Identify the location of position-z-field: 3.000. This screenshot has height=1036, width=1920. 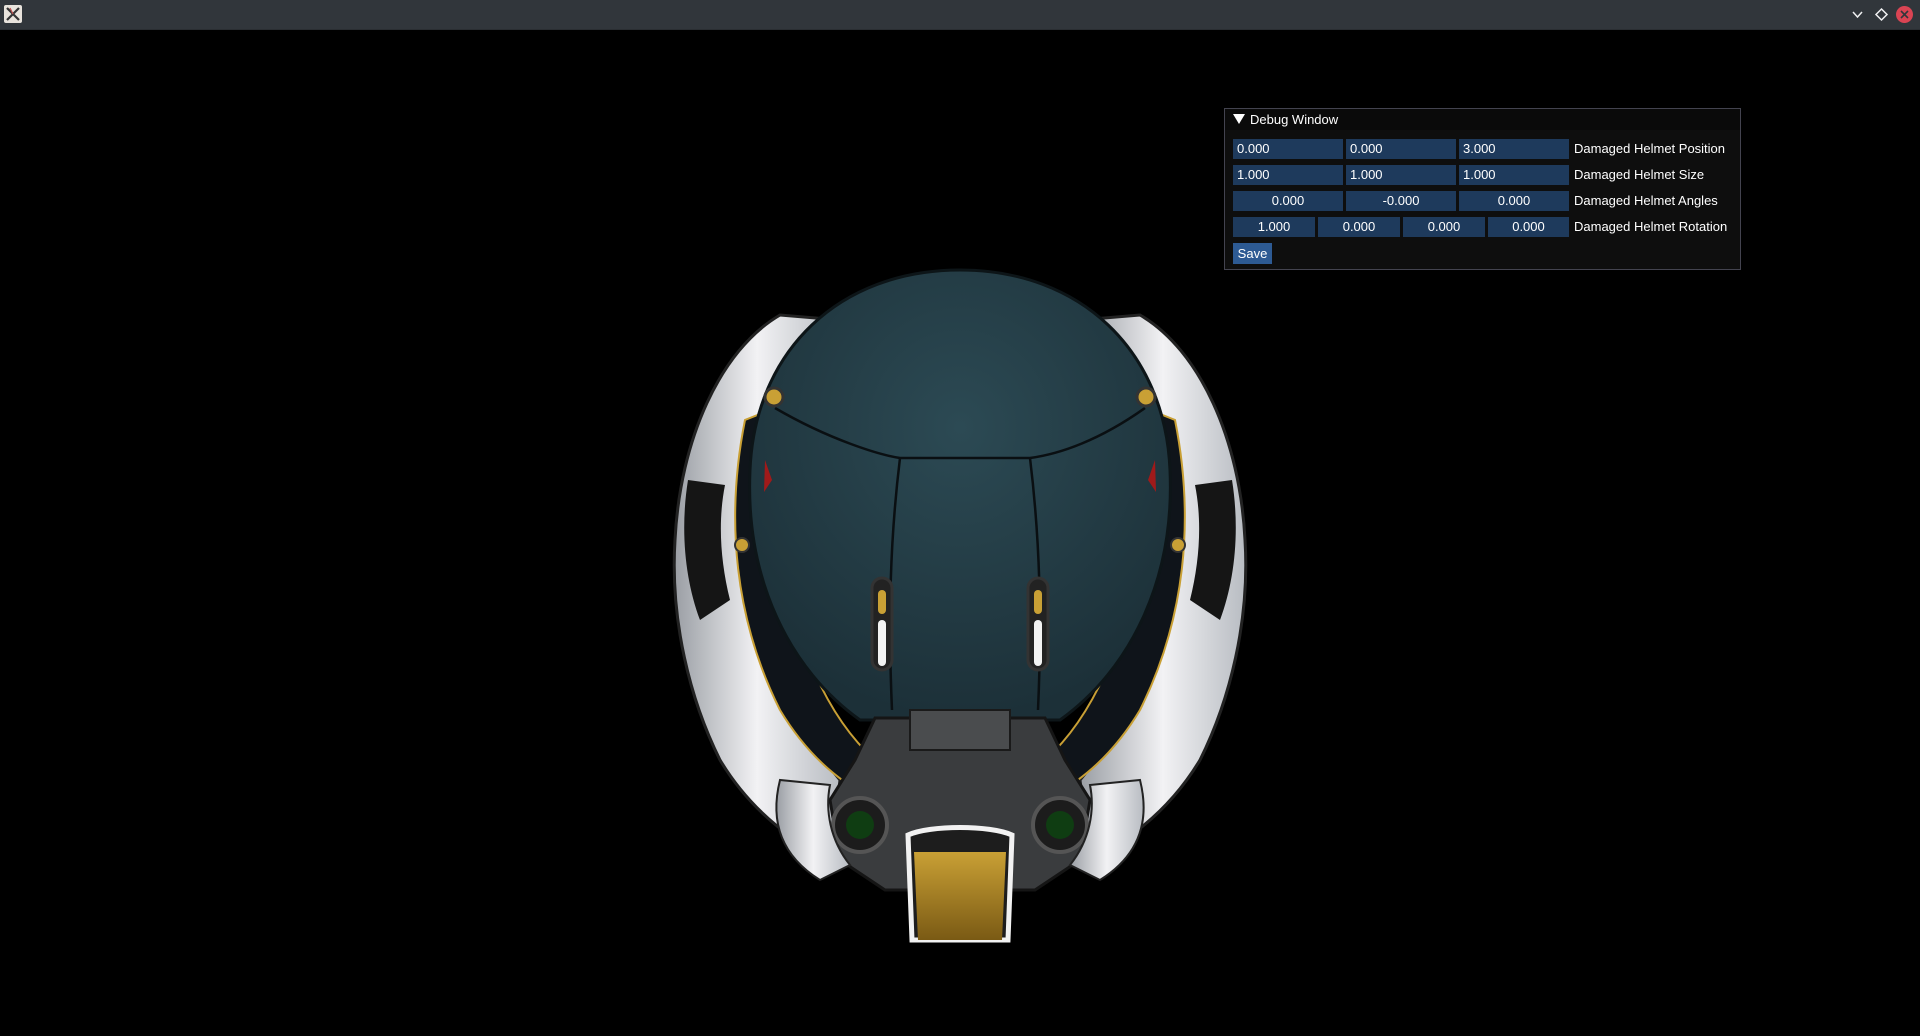
(1514, 149).